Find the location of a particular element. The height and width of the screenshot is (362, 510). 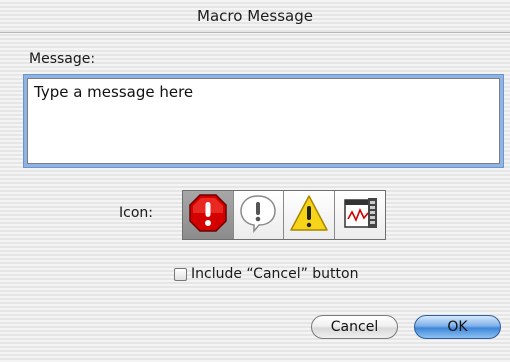

stop-icon is located at coordinates (208, 215).